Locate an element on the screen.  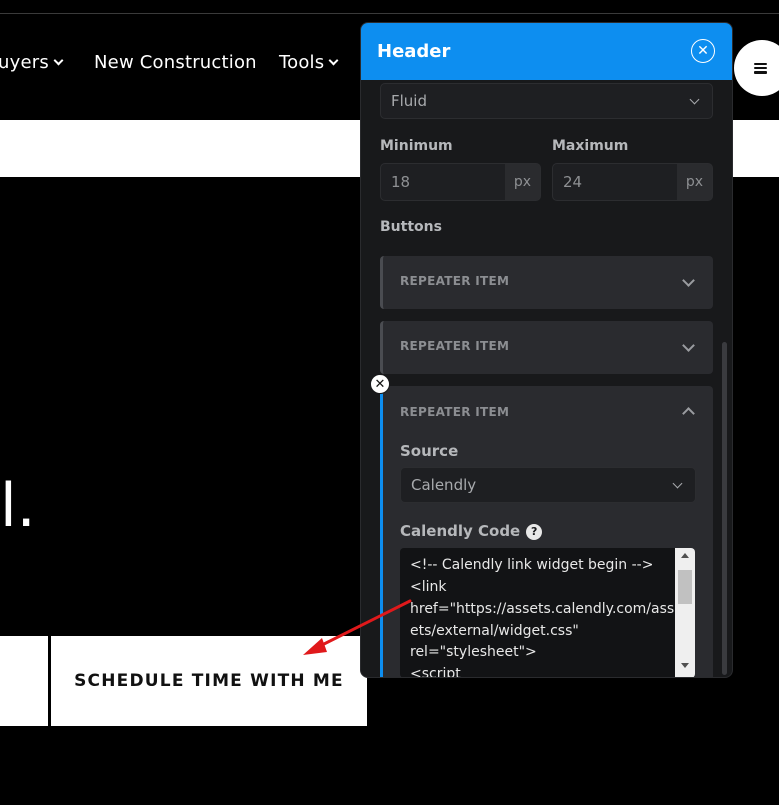
remove-item-icon: ✕ is located at coordinates (380, 384).